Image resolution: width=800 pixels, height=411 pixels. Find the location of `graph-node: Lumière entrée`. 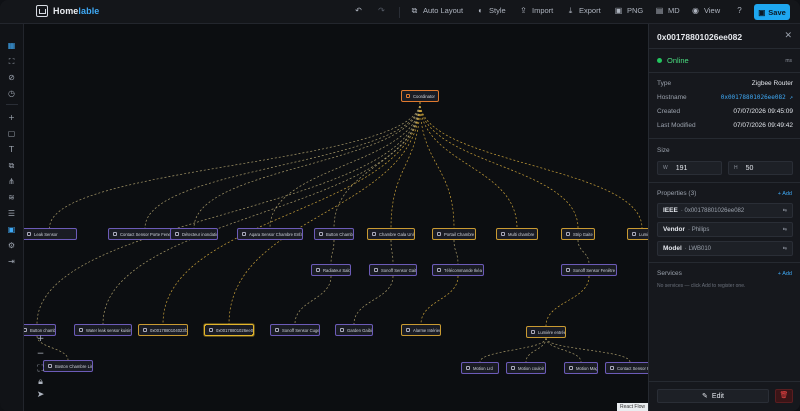

graph-node: Lumière entrée is located at coordinates (546, 332).